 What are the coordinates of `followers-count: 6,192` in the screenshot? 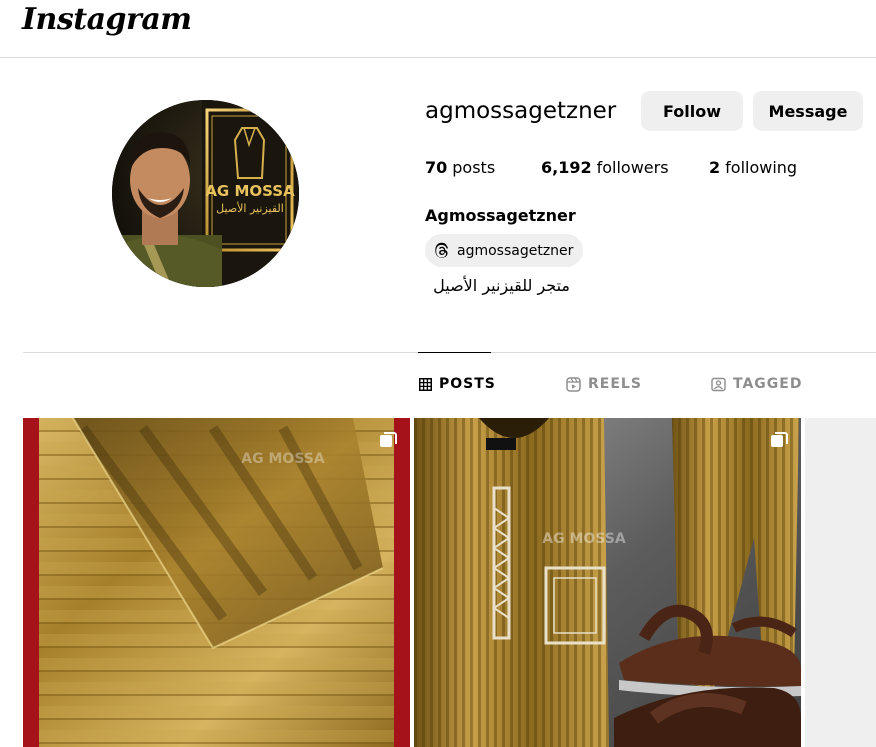 It's located at (566, 167).